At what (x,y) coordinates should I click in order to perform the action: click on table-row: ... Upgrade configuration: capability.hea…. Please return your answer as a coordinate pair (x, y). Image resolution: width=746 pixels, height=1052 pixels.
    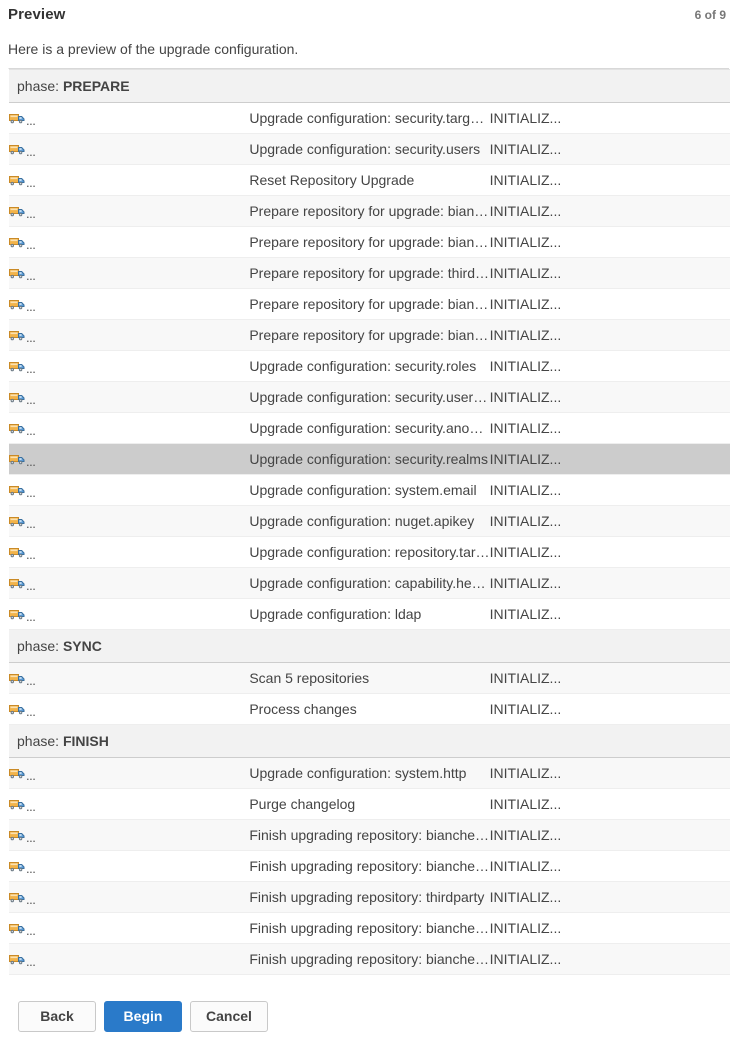
    Looking at the image, I should click on (369, 583).